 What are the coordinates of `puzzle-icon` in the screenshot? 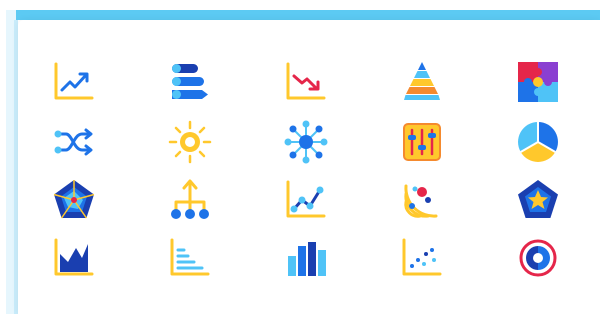 It's located at (538, 82).